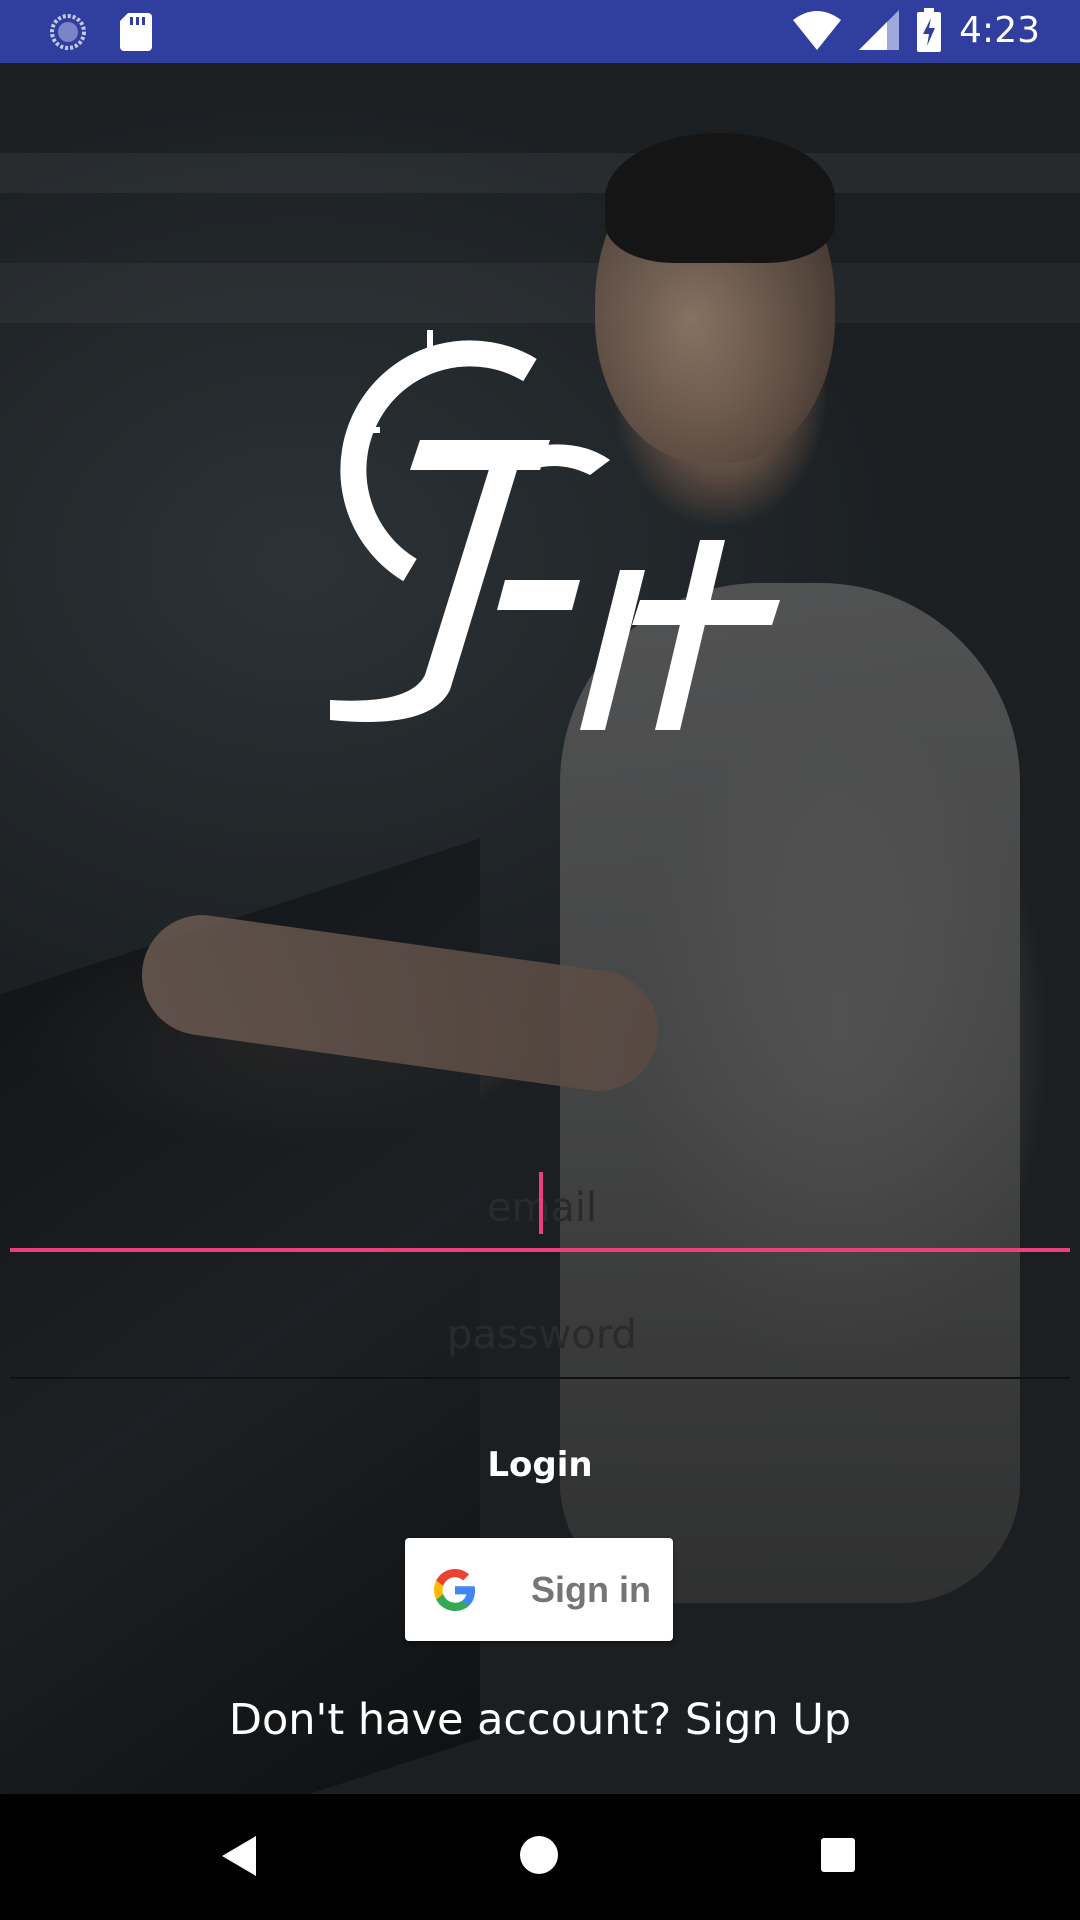  Describe the element at coordinates (540, 1720) in the screenshot. I see `sign-up-link: Don't have account? Sign Up` at that location.